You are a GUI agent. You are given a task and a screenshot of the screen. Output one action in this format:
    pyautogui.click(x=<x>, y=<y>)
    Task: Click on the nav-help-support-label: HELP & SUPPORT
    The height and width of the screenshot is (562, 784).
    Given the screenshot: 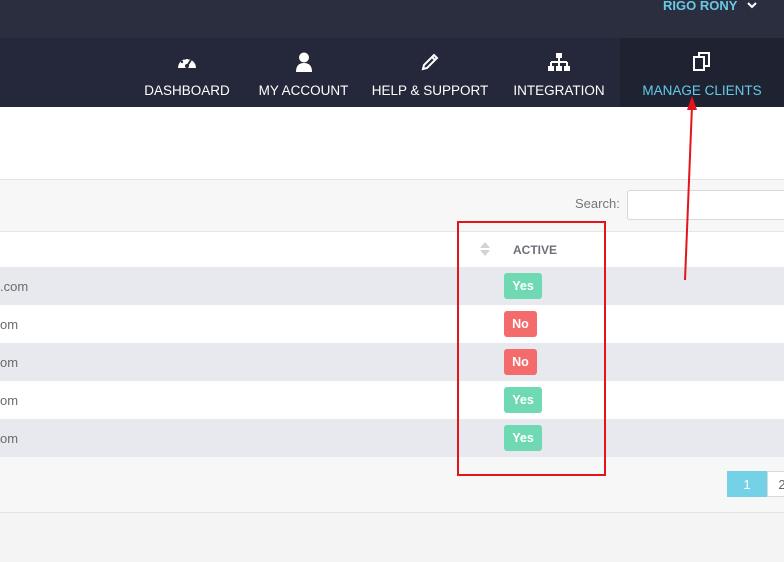 What is the action you would take?
    pyautogui.click(x=430, y=90)
    